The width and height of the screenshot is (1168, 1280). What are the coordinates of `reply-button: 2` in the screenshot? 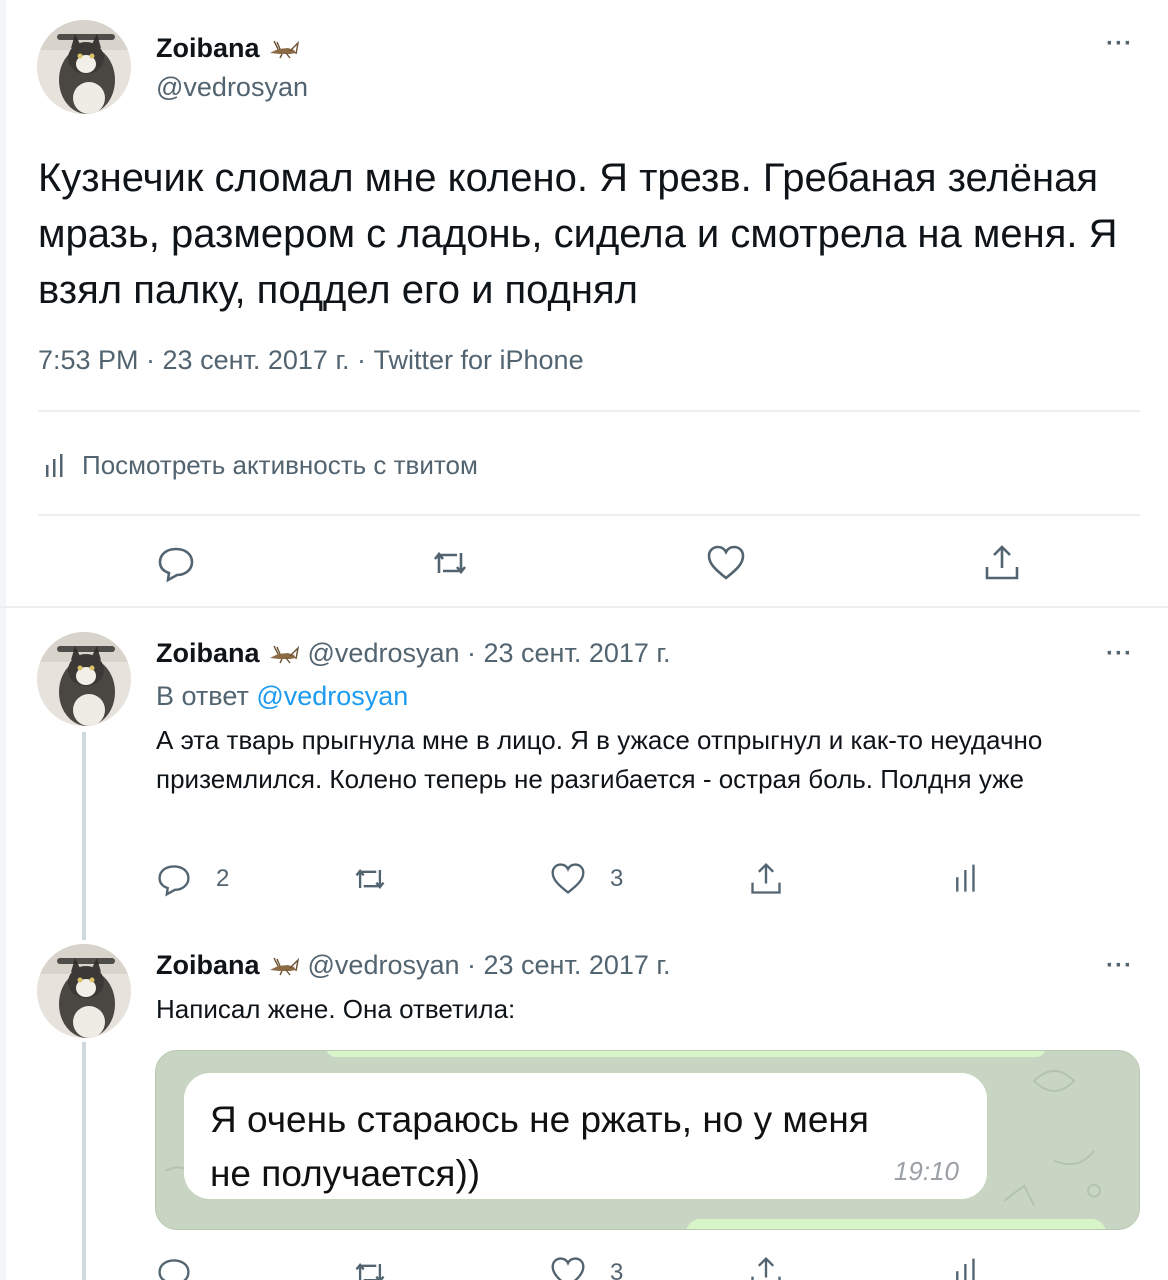 It's located at (192, 879).